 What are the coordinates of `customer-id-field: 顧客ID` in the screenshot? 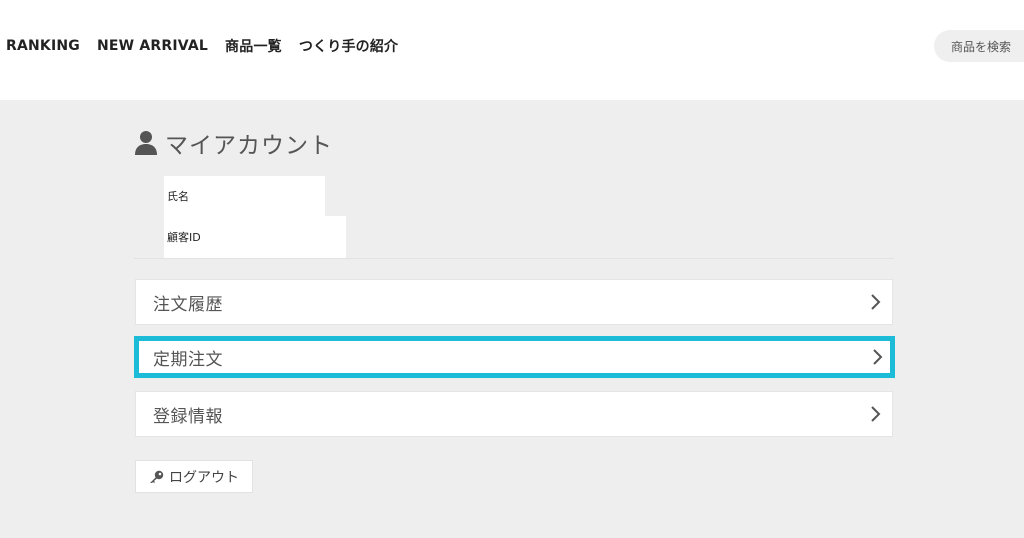 It's located at (255, 237).